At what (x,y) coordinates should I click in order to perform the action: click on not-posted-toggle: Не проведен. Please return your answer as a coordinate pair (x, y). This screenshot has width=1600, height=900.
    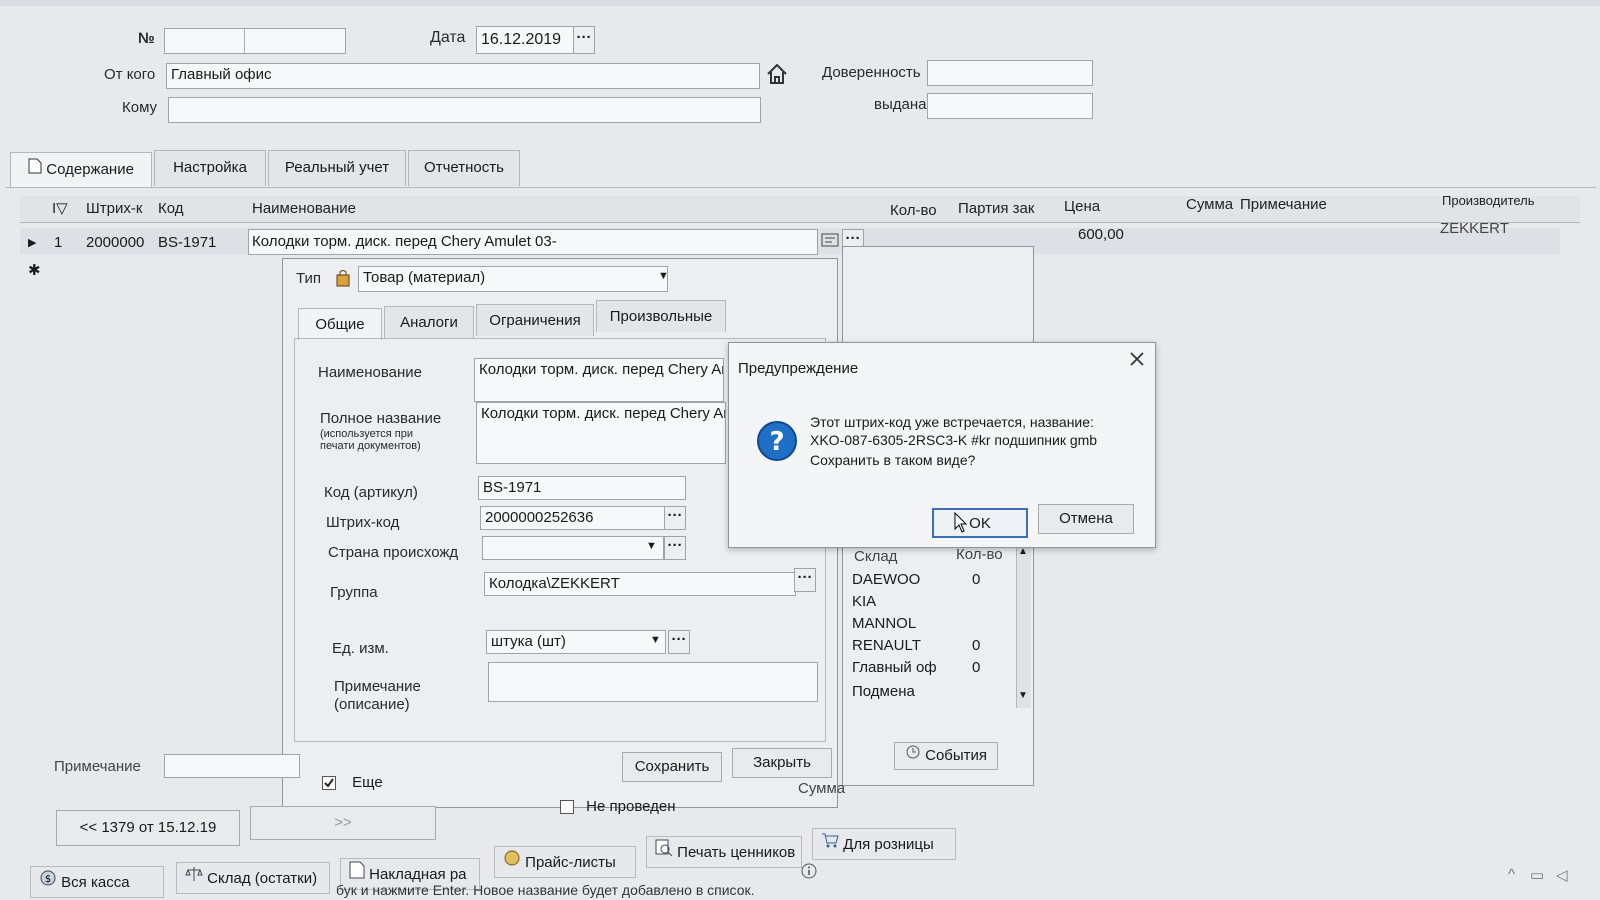
    Looking at the image, I should click on (618, 806).